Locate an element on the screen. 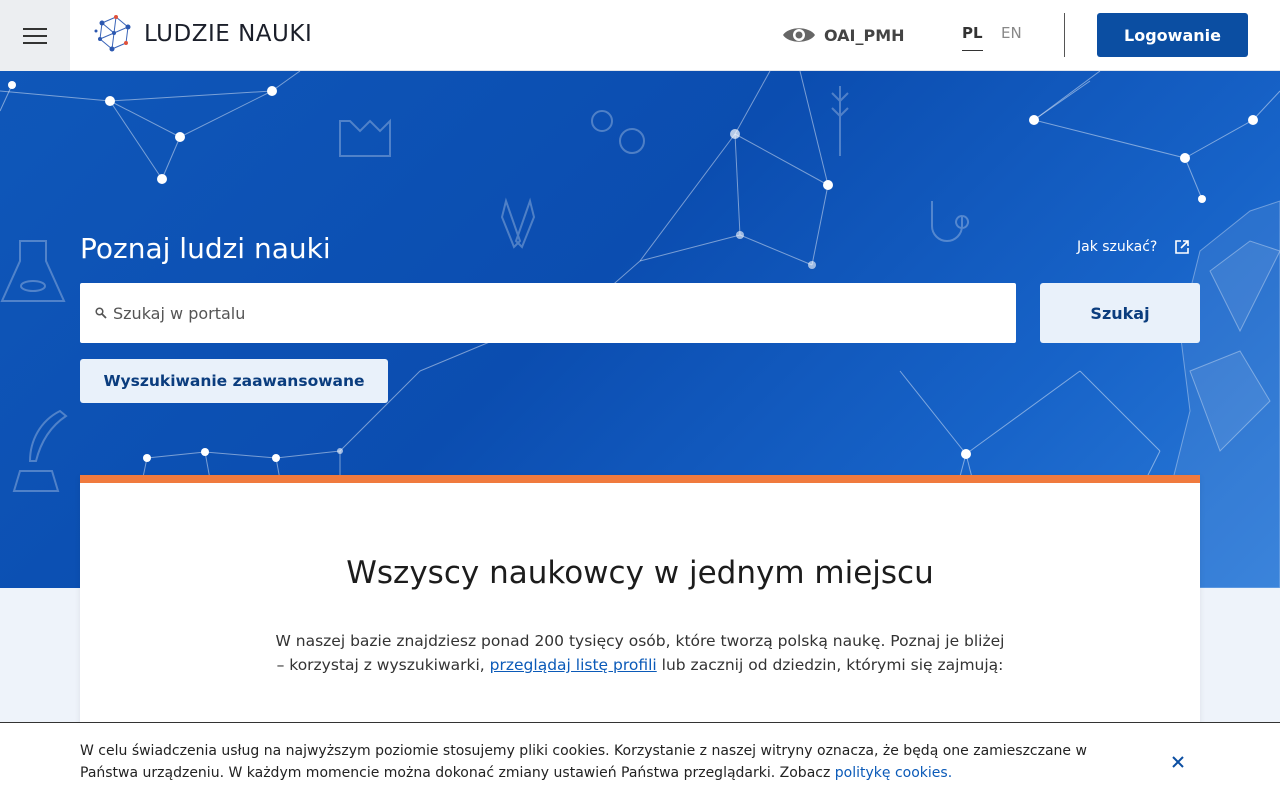  profiles-list-link: przeglądaj listę profili is located at coordinates (573, 665).